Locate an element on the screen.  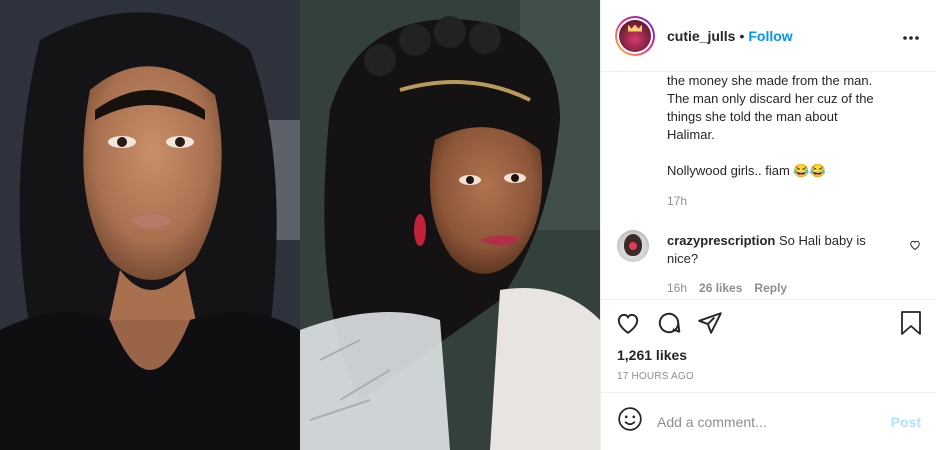
comment-meta: 16h 26 likes Reply is located at coordinates (727, 288).